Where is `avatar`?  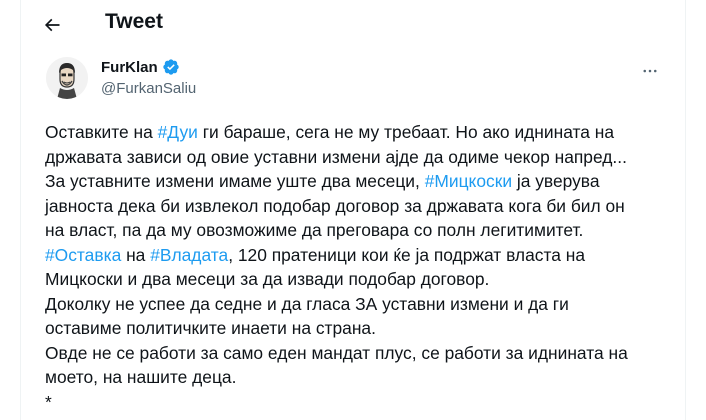
avatar is located at coordinates (67, 78).